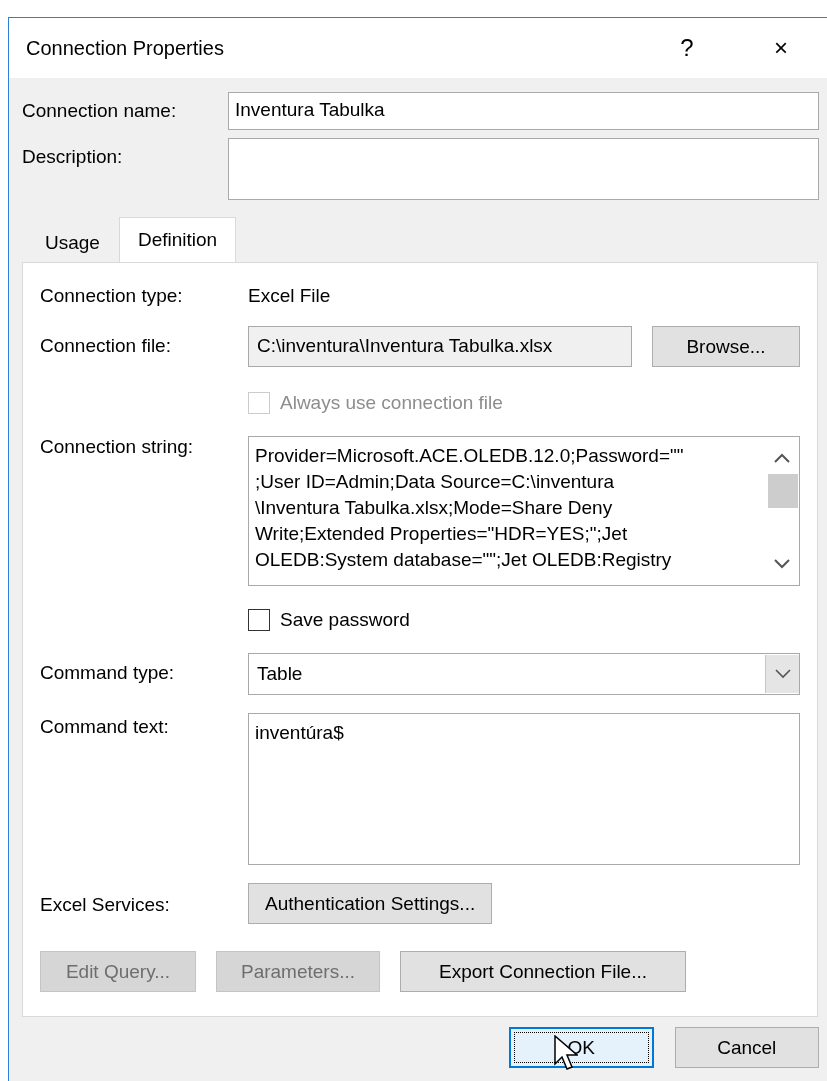 The width and height of the screenshot is (827, 1081). I want to click on scroll-up-icon, so click(782, 458).